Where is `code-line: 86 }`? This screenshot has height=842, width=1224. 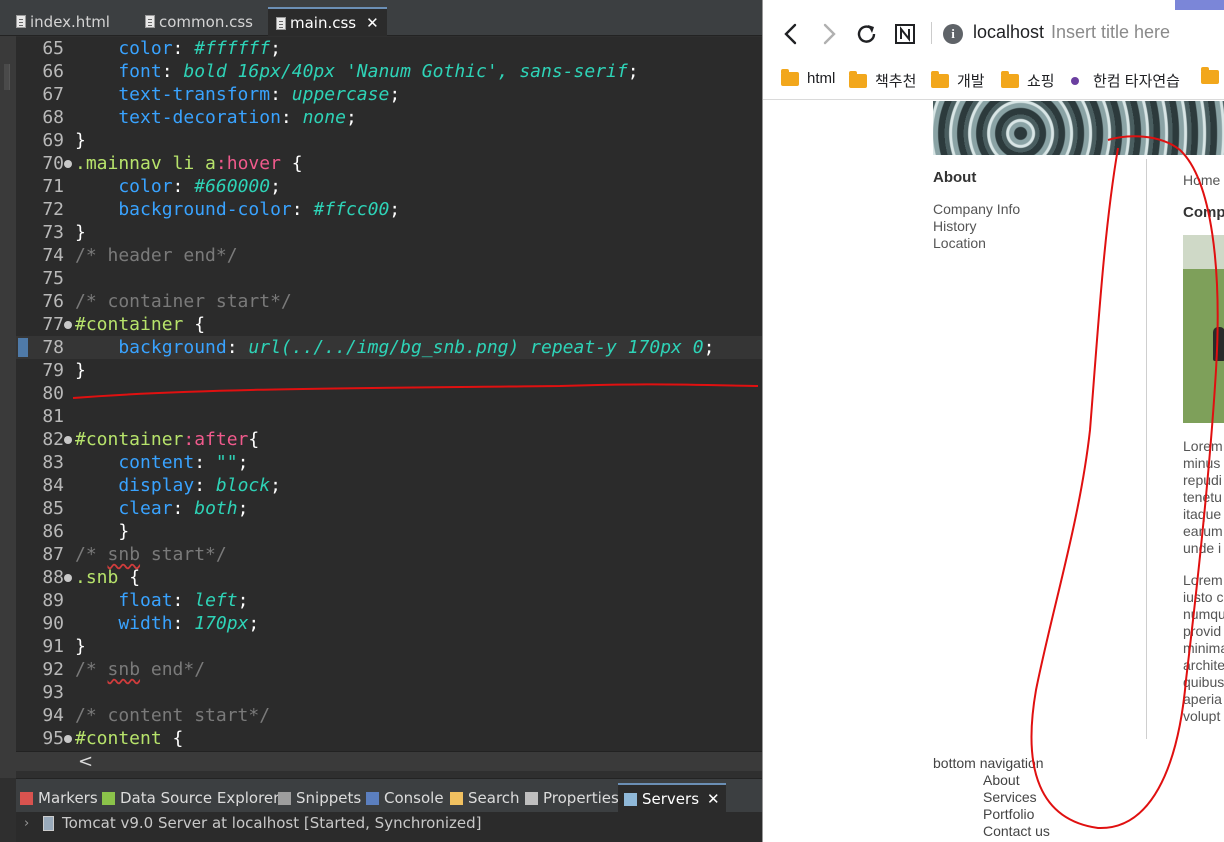
code-line: 86 } is located at coordinates (389, 531).